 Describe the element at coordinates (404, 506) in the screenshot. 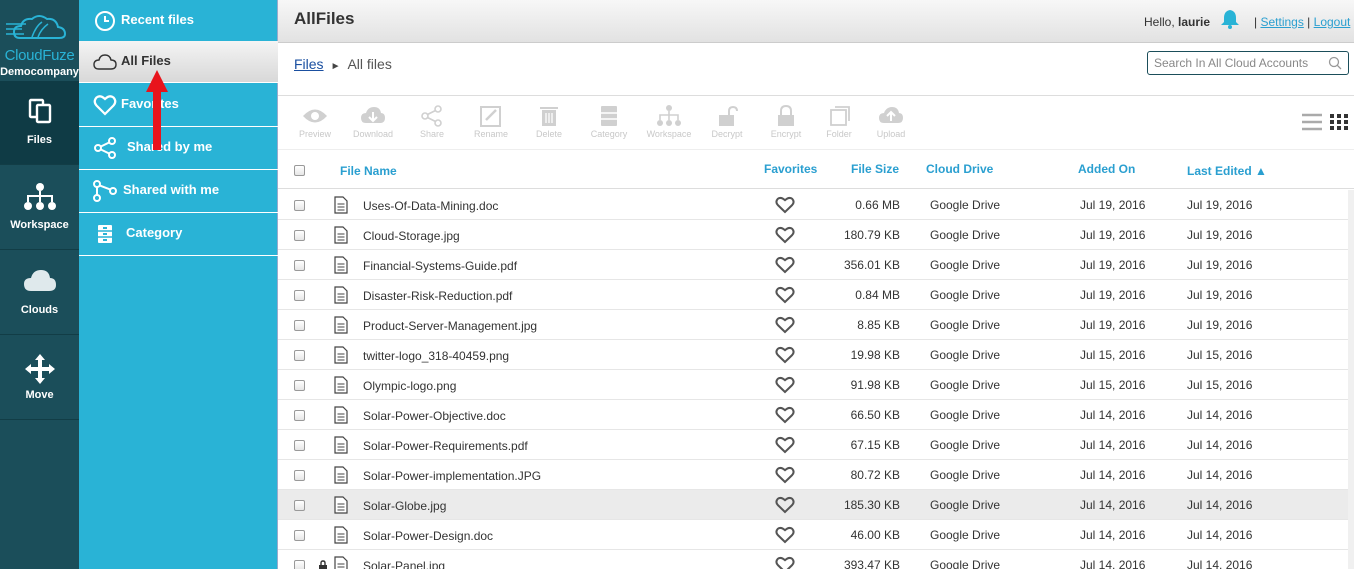

I see `file-name-link: Solar-Globe.jpg` at that location.